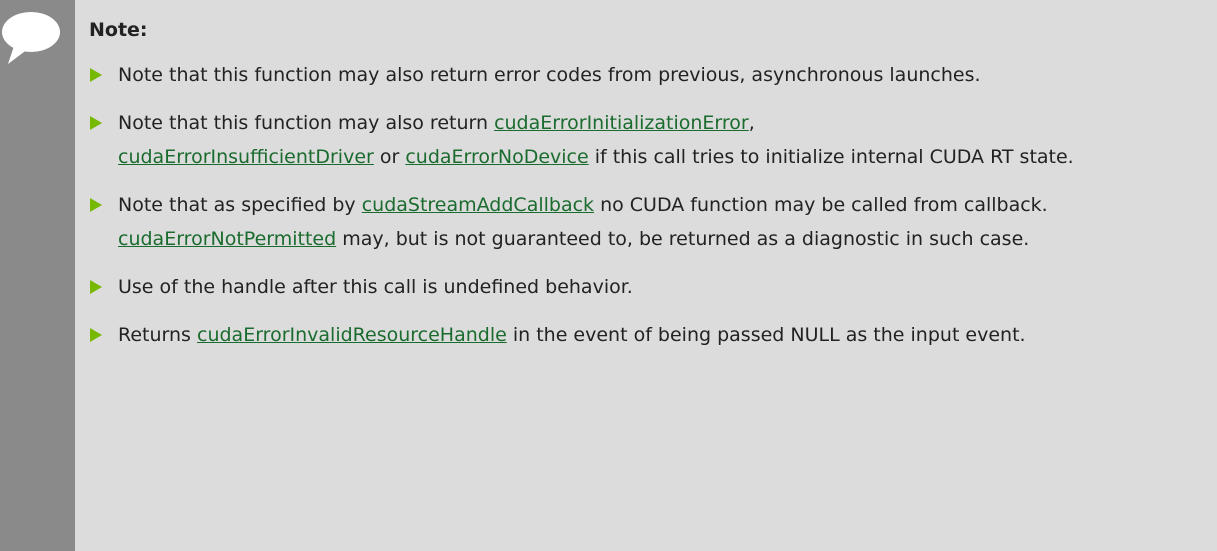 This screenshot has width=1217, height=551. Describe the element at coordinates (751, 123) in the screenshot. I see `item-text: ,` at that location.